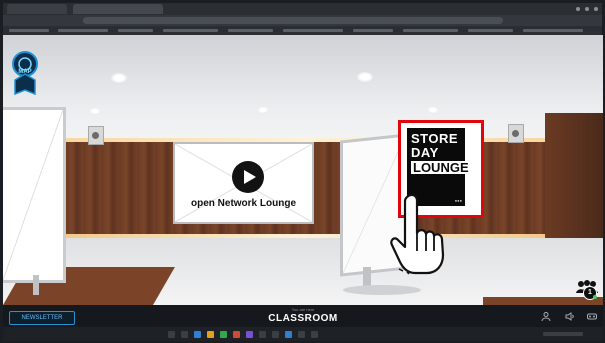 The width and height of the screenshot is (605, 343). What do you see at coordinates (118, 9) in the screenshot?
I see `browser-tab-active` at bounding box center [118, 9].